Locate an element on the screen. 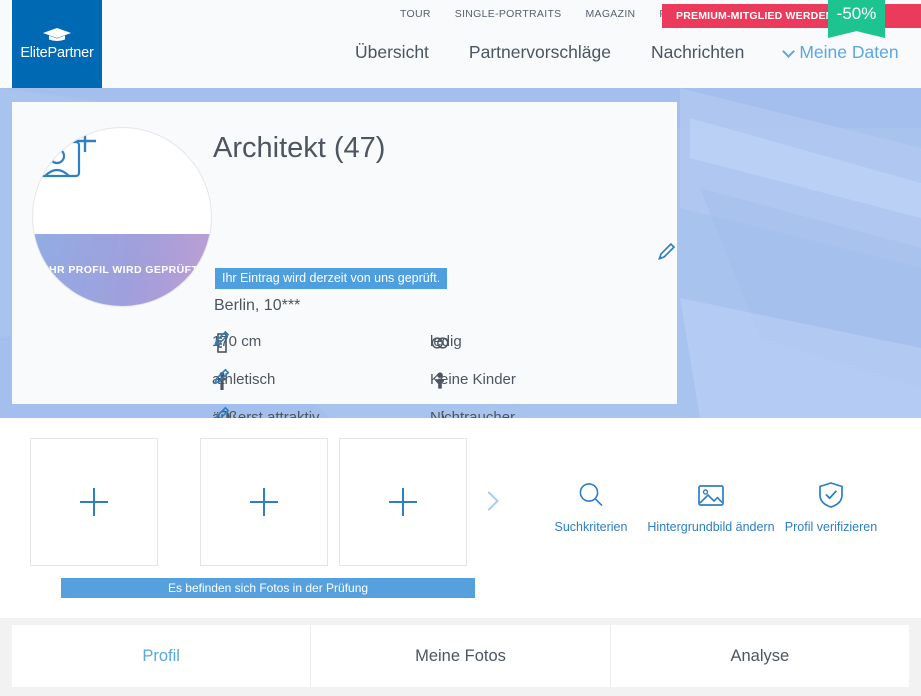  top-link-tour: TOUR is located at coordinates (415, 14).